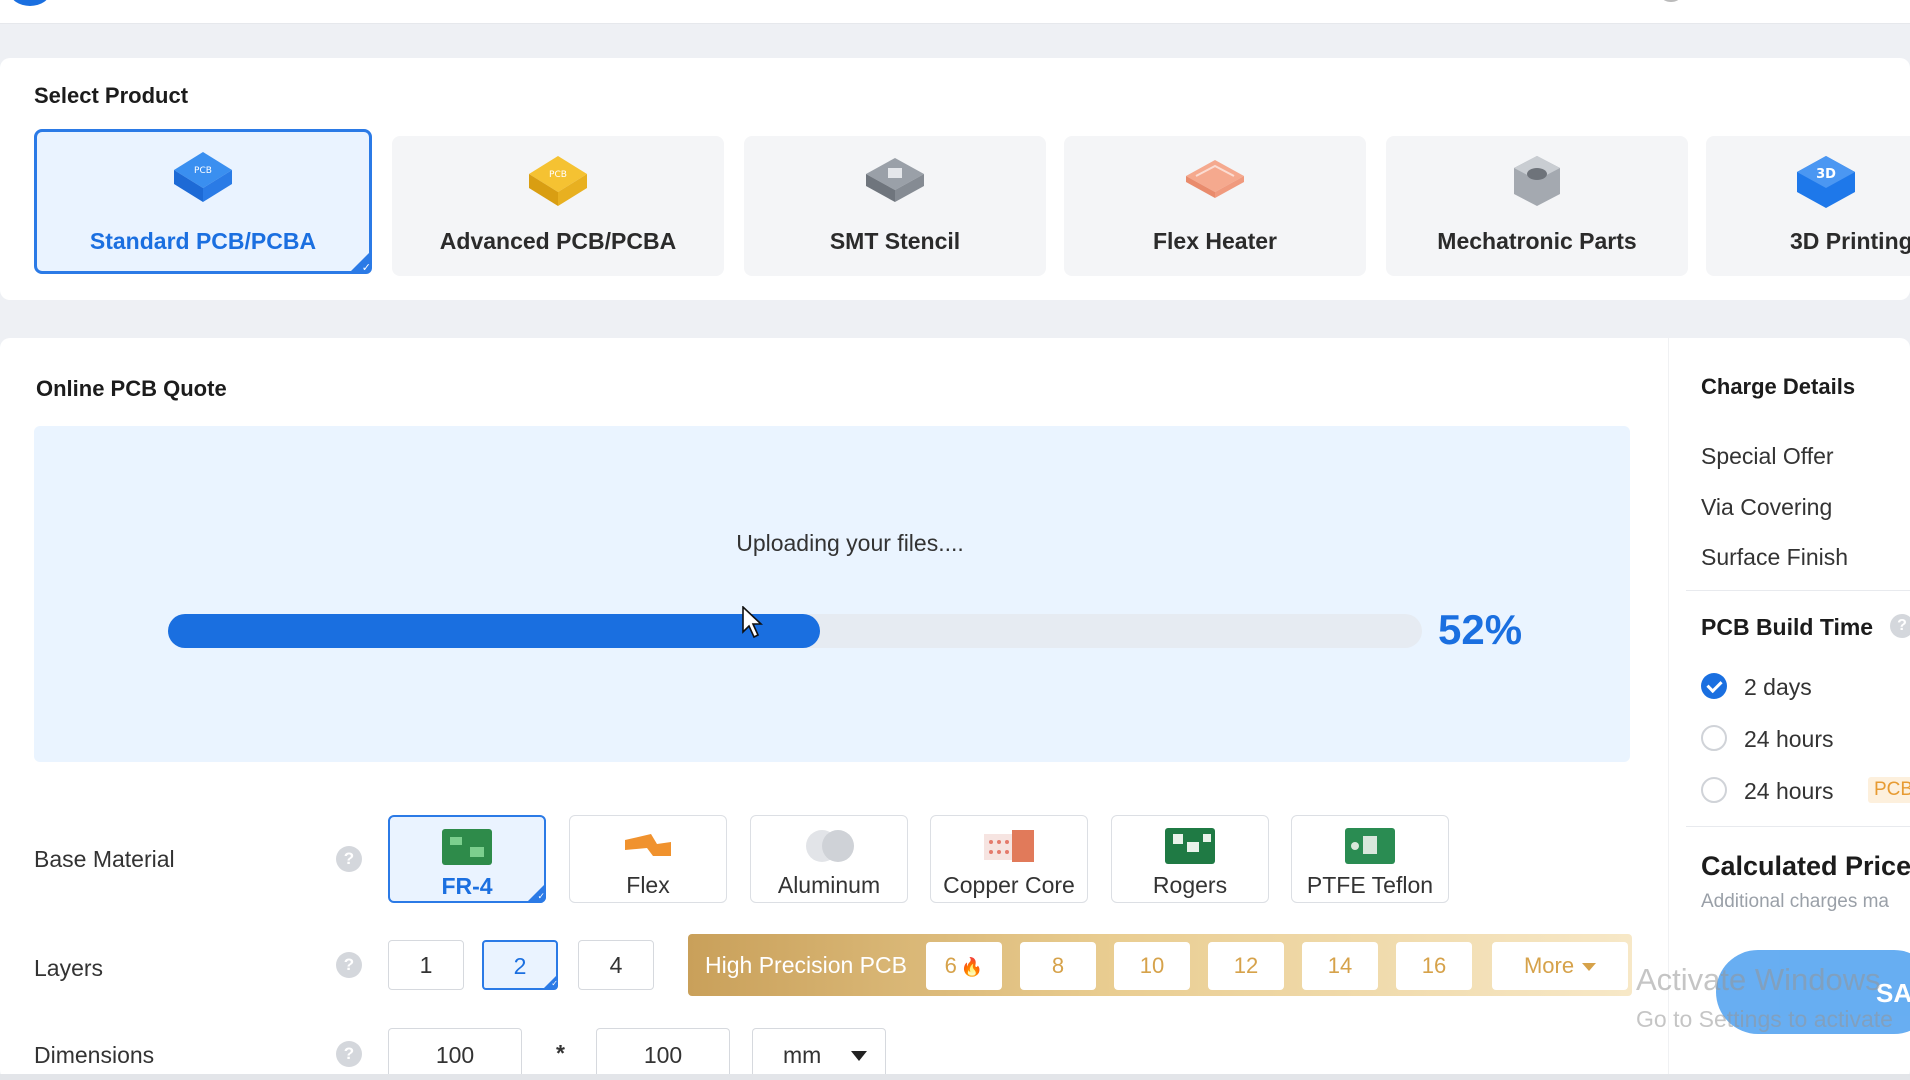 The image size is (1910, 1080). I want to click on material-flex: Flex, so click(648, 859).